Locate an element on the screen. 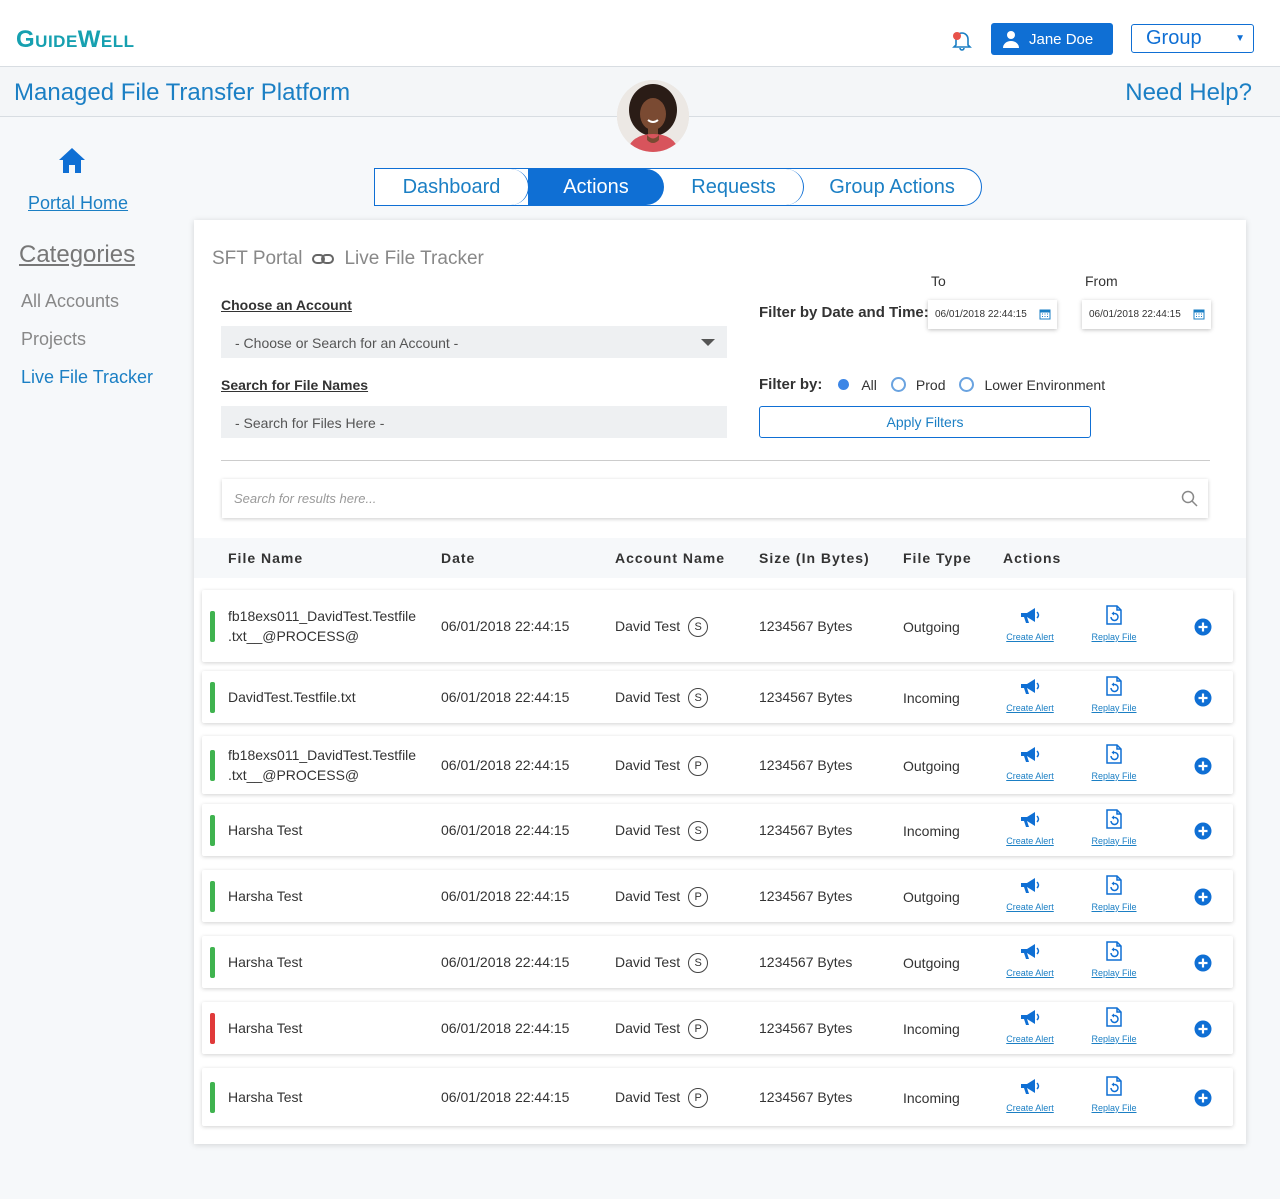 The width and height of the screenshot is (1280, 1199). avatar is located at coordinates (653, 116).